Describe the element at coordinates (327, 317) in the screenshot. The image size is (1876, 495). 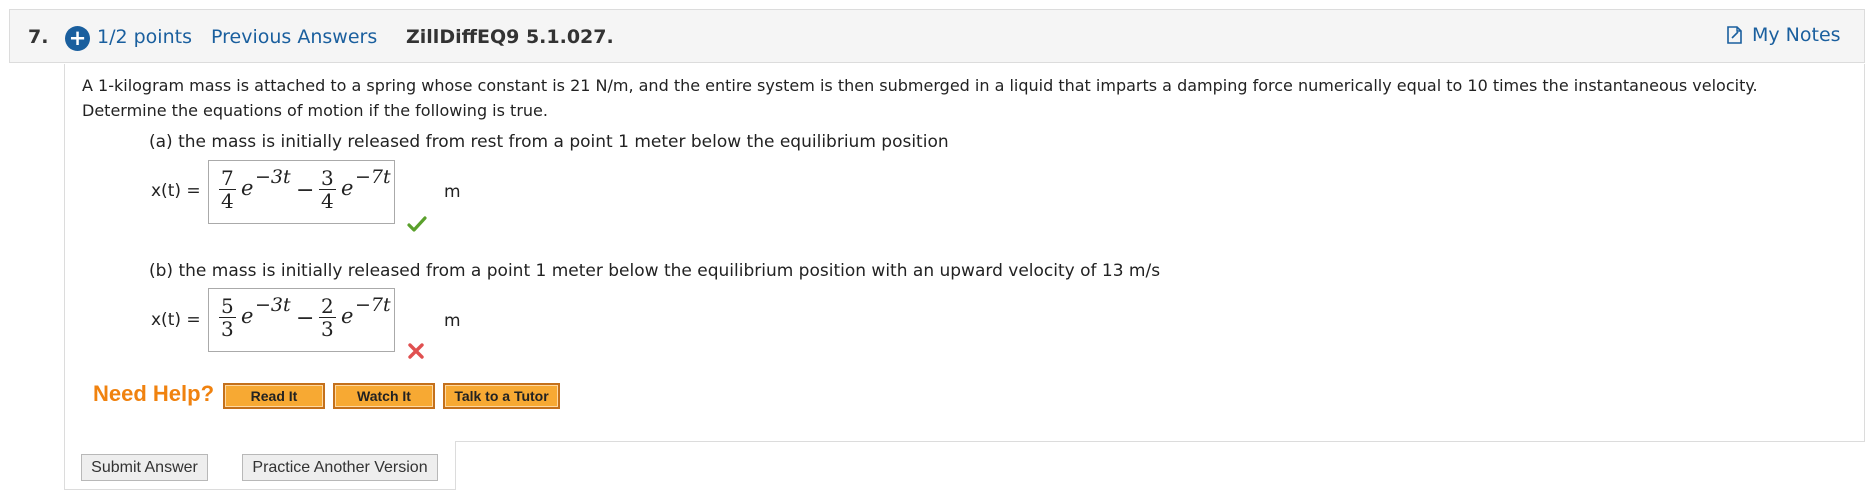
I see `part-b-coef2: 2 3` at that location.